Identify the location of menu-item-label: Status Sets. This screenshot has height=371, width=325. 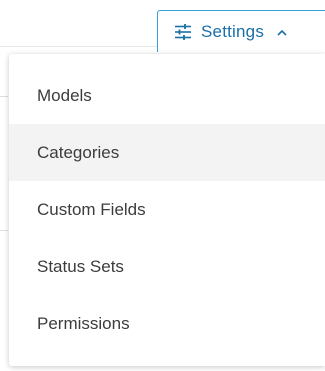
(80, 266).